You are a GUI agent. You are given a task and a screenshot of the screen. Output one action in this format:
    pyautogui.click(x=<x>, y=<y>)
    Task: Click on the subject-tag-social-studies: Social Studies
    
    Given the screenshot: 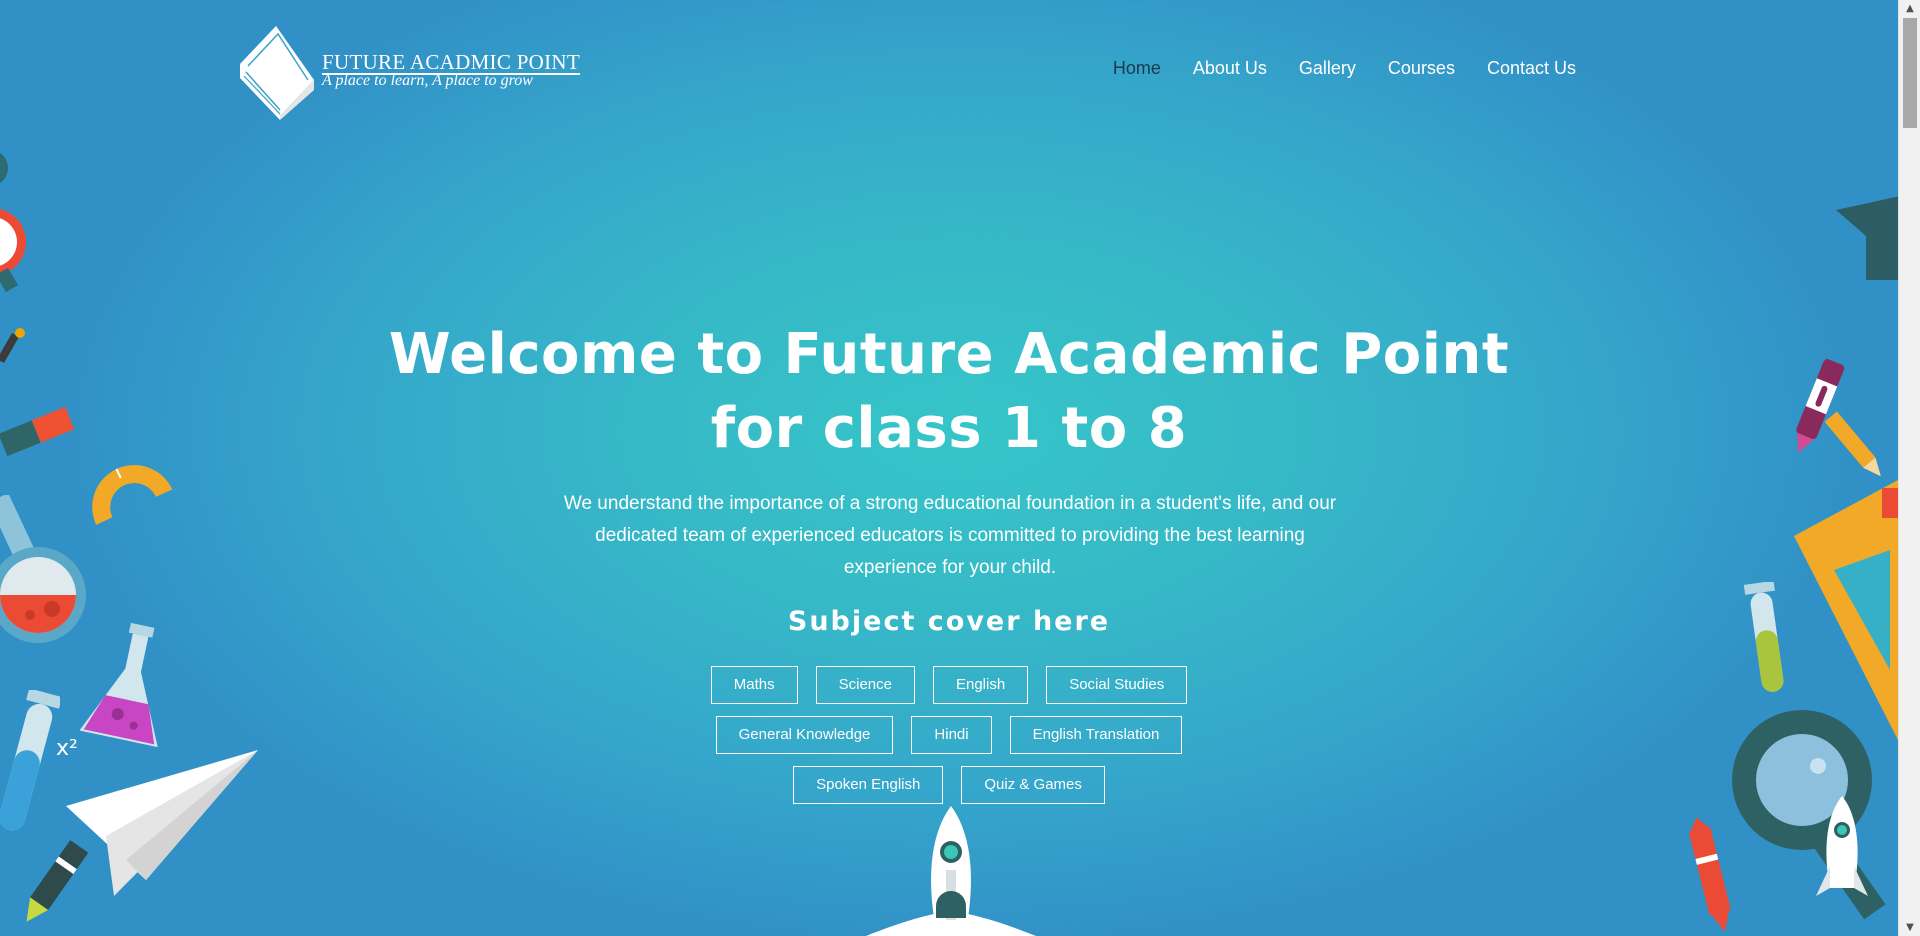 What is the action you would take?
    pyautogui.click(x=1117, y=685)
    